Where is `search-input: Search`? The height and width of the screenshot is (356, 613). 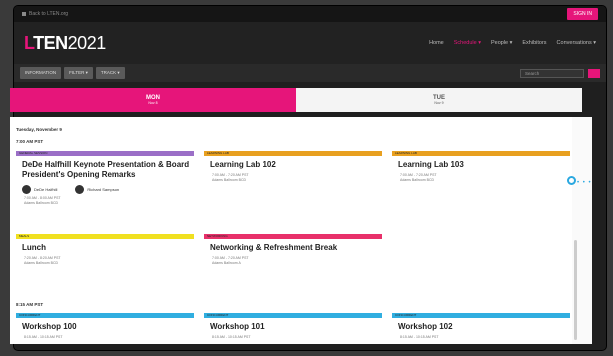 search-input: Search is located at coordinates (552, 73).